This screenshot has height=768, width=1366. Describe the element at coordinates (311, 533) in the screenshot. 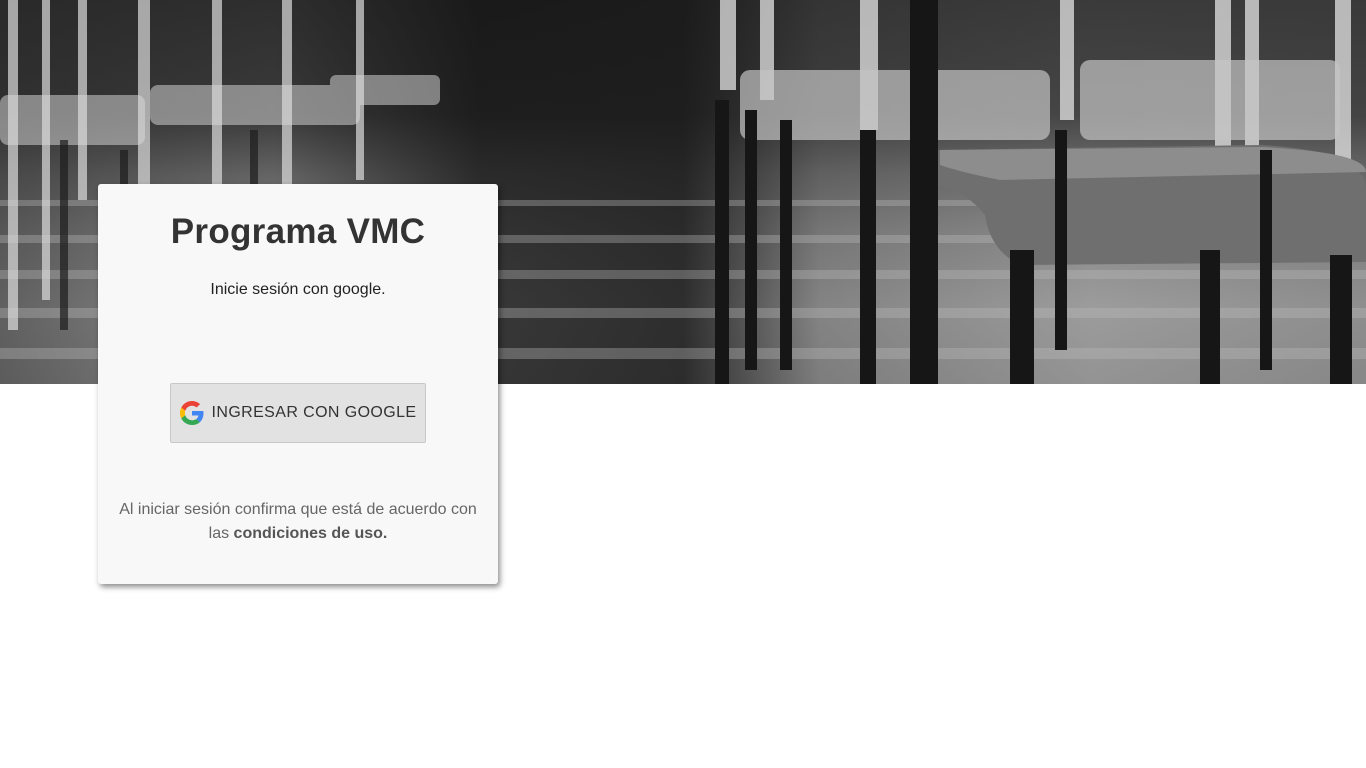

I see `terms-link: condiciones de uso.` at that location.